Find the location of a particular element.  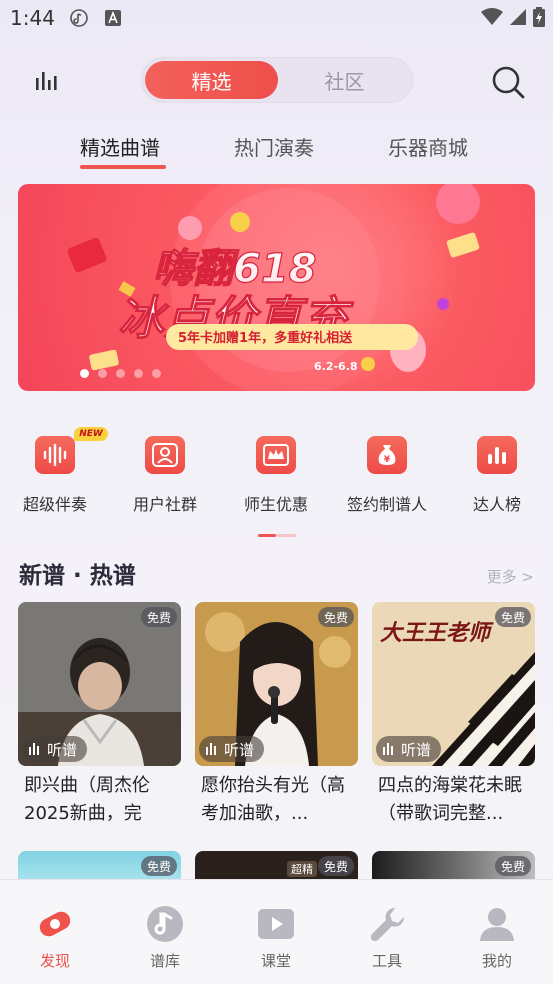

equalizer-icon is located at coordinates (45, 81).